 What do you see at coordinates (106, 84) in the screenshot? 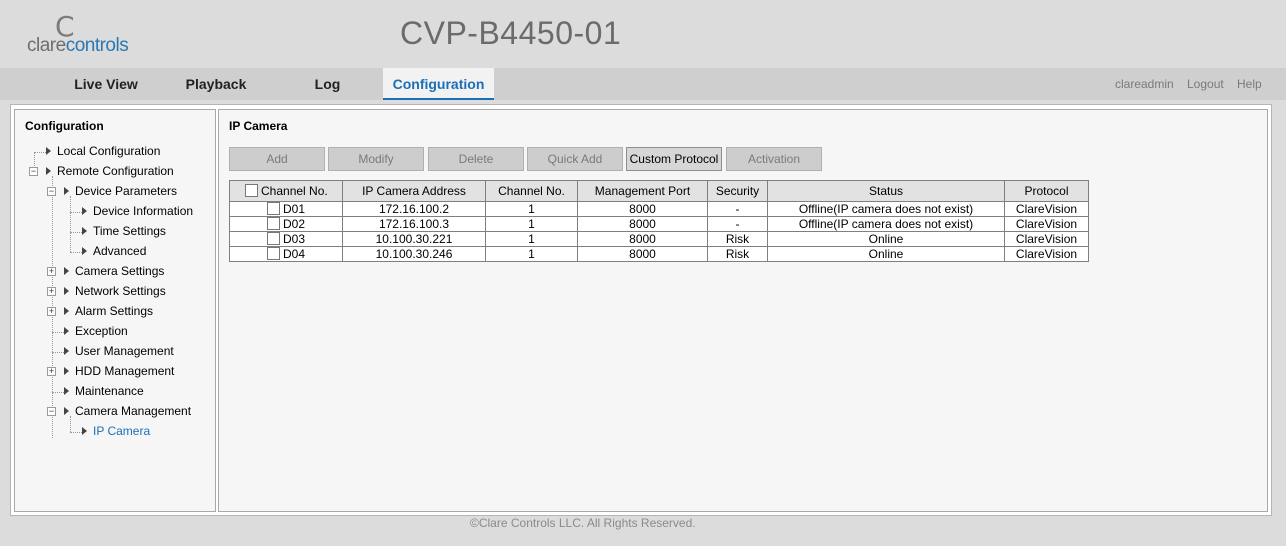
I see `tab-live-view: Live View` at bounding box center [106, 84].